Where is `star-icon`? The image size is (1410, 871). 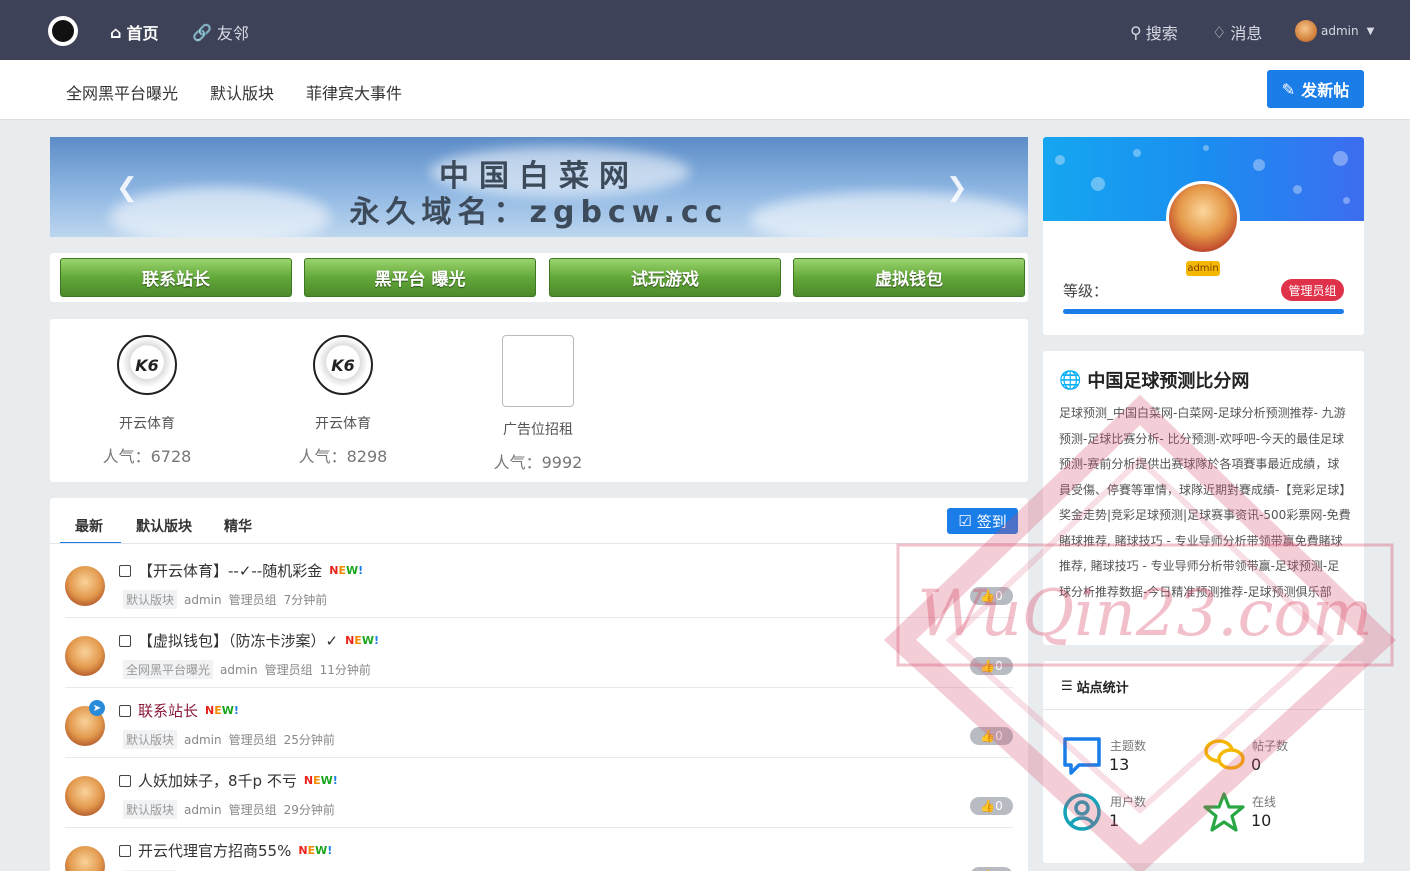 star-icon is located at coordinates (1224, 812).